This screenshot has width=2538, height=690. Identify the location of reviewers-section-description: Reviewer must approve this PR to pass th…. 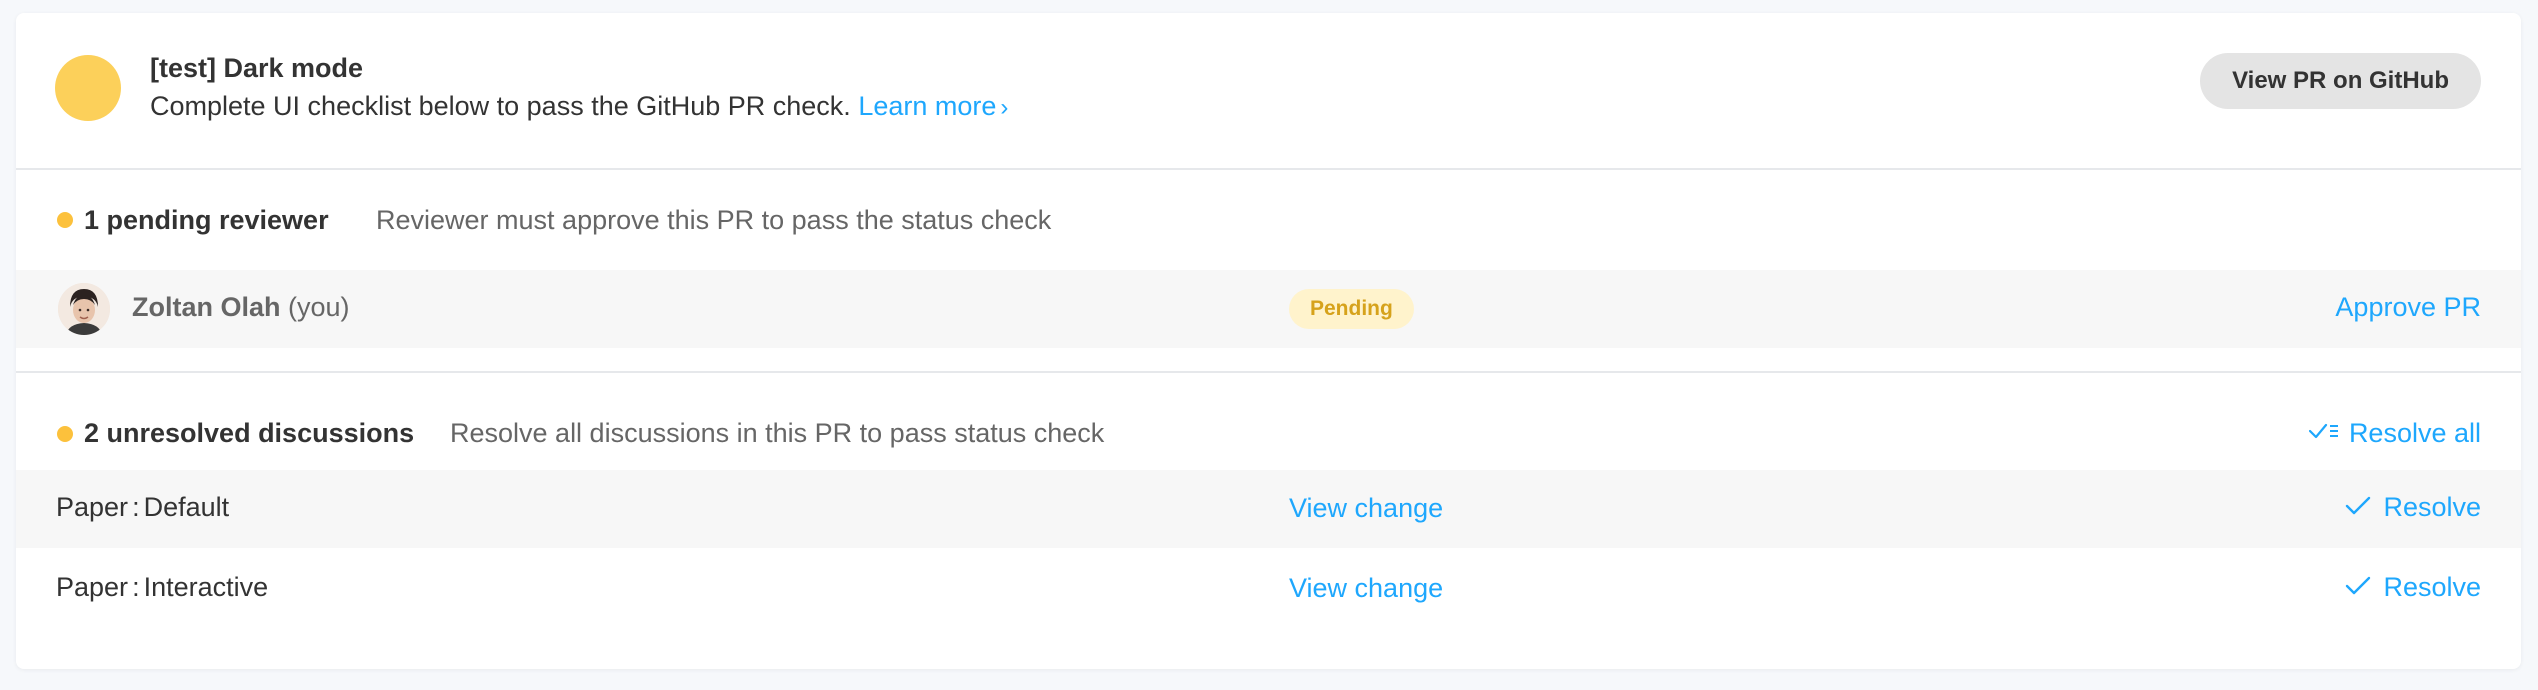
(714, 220).